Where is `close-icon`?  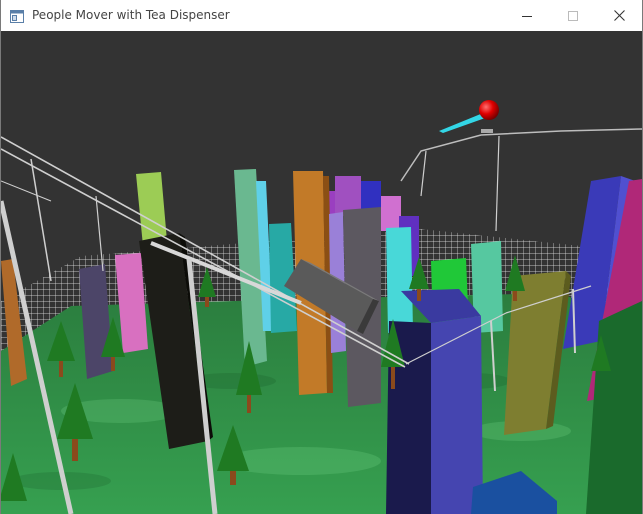 close-icon is located at coordinates (619, 15).